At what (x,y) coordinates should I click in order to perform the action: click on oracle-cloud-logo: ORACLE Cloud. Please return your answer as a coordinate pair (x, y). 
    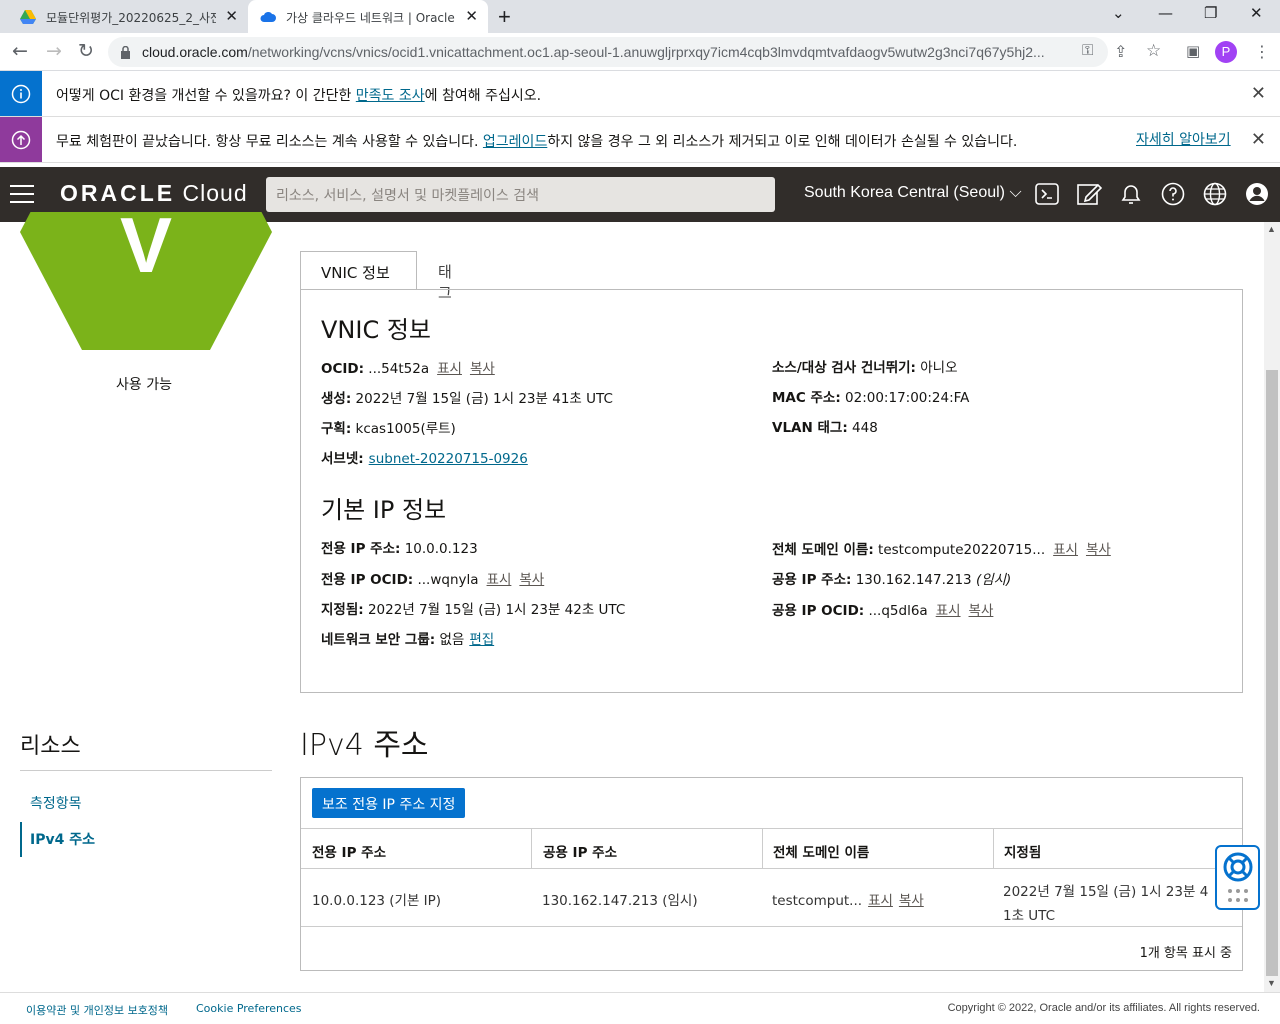
    Looking at the image, I should click on (154, 193).